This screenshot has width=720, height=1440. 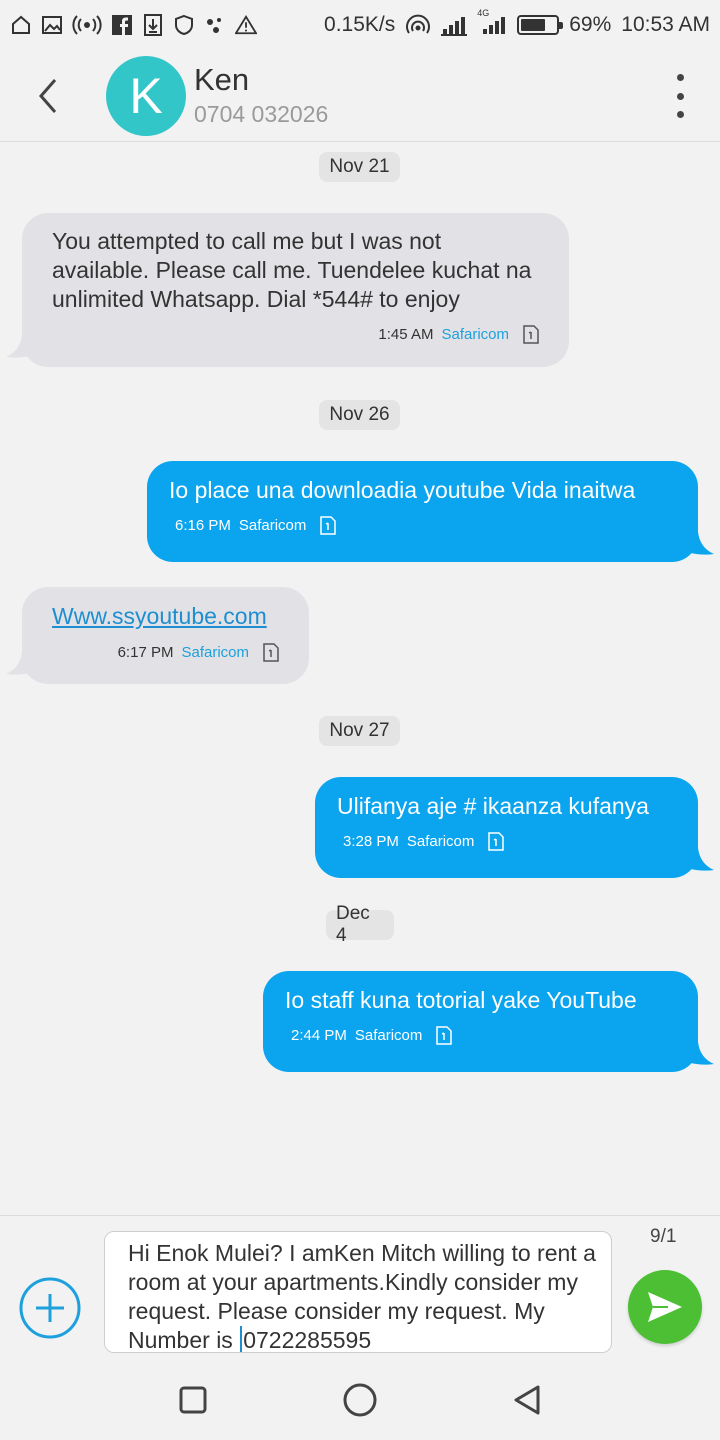 I want to click on recent-apps-button, so click(x=193, y=1400).